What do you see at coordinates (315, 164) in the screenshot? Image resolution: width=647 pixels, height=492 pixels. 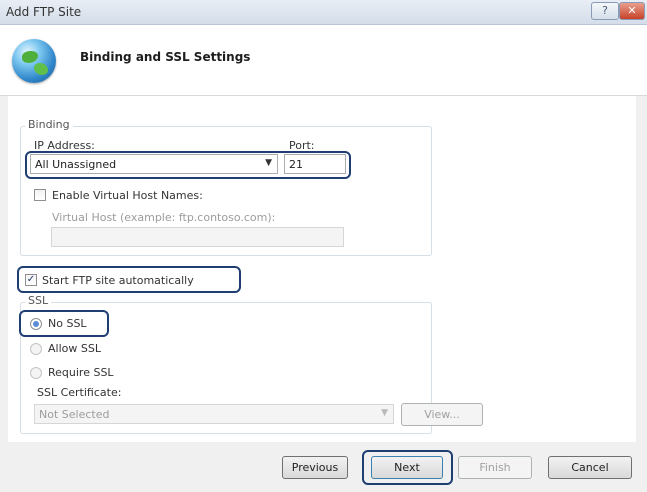 I see `port-input: 21` at bounding box center [315, 164].